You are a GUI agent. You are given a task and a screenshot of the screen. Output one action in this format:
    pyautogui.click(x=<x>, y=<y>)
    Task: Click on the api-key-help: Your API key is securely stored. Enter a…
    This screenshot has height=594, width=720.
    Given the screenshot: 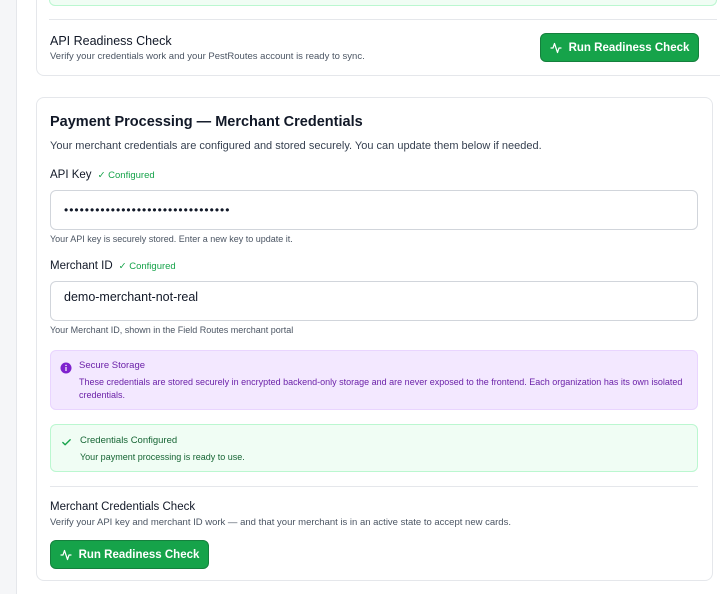 What is the action you would take?
    pyautogui.click(x=171, y=239)
    